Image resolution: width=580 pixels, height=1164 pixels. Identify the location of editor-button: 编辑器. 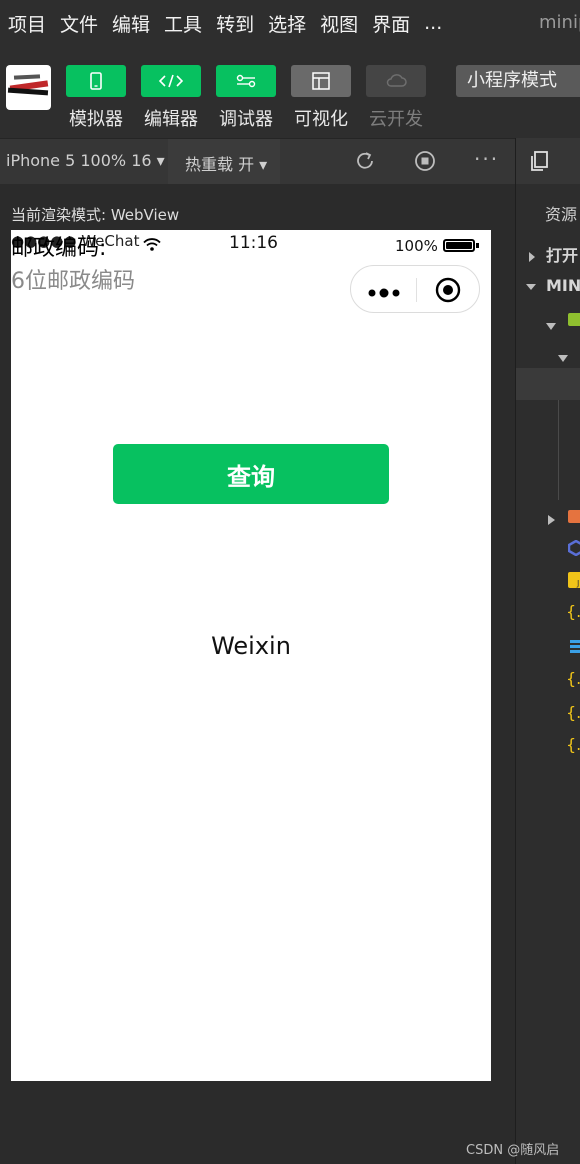
(171, 98).